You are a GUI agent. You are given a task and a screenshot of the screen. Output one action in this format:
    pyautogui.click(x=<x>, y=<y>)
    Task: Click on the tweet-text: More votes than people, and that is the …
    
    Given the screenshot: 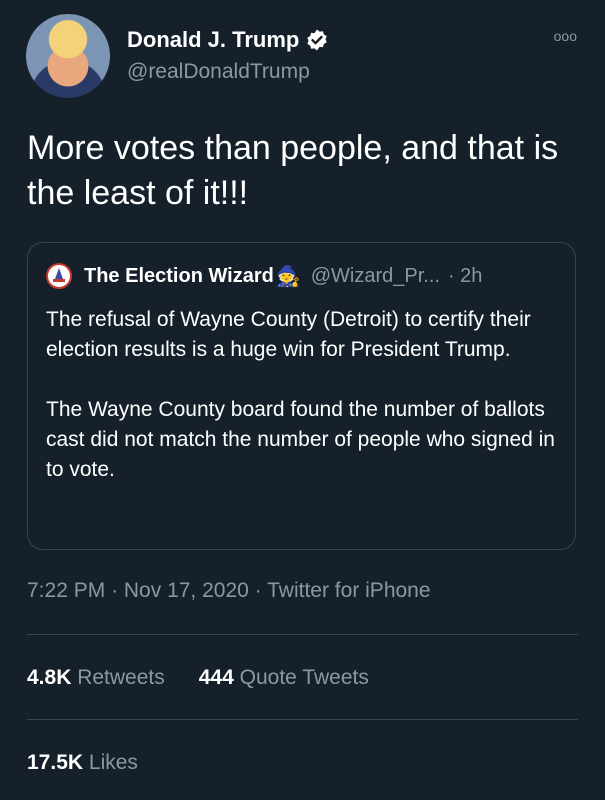 What is the action you would take?
    pyautogui.click(x=293, y=170)
    